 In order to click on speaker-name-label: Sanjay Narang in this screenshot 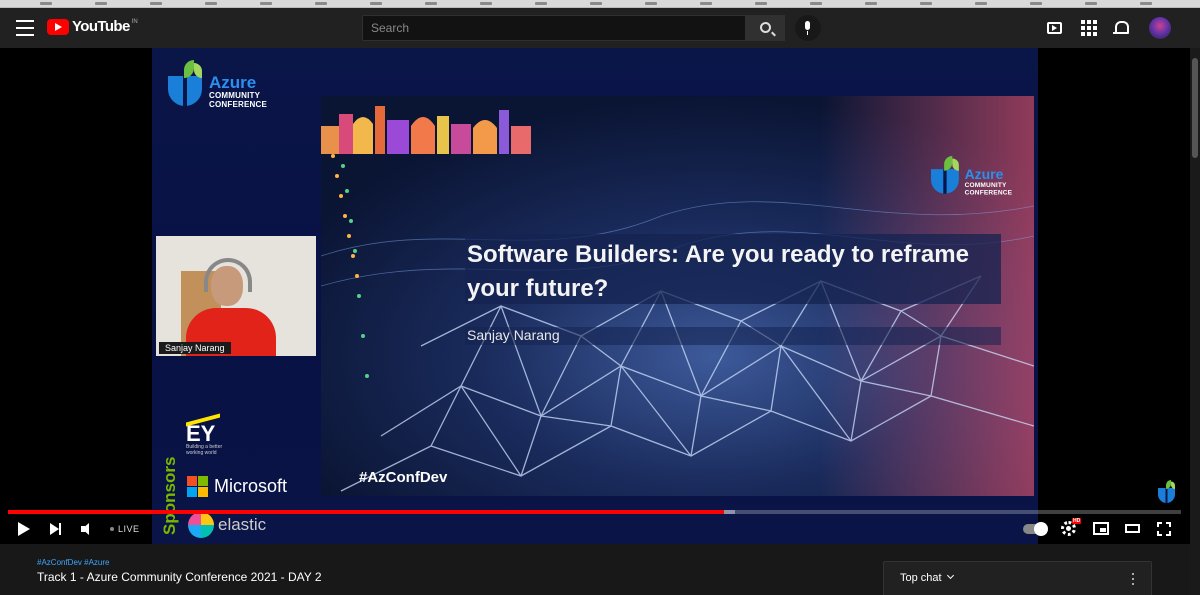, I will do `click(195, 348)`.